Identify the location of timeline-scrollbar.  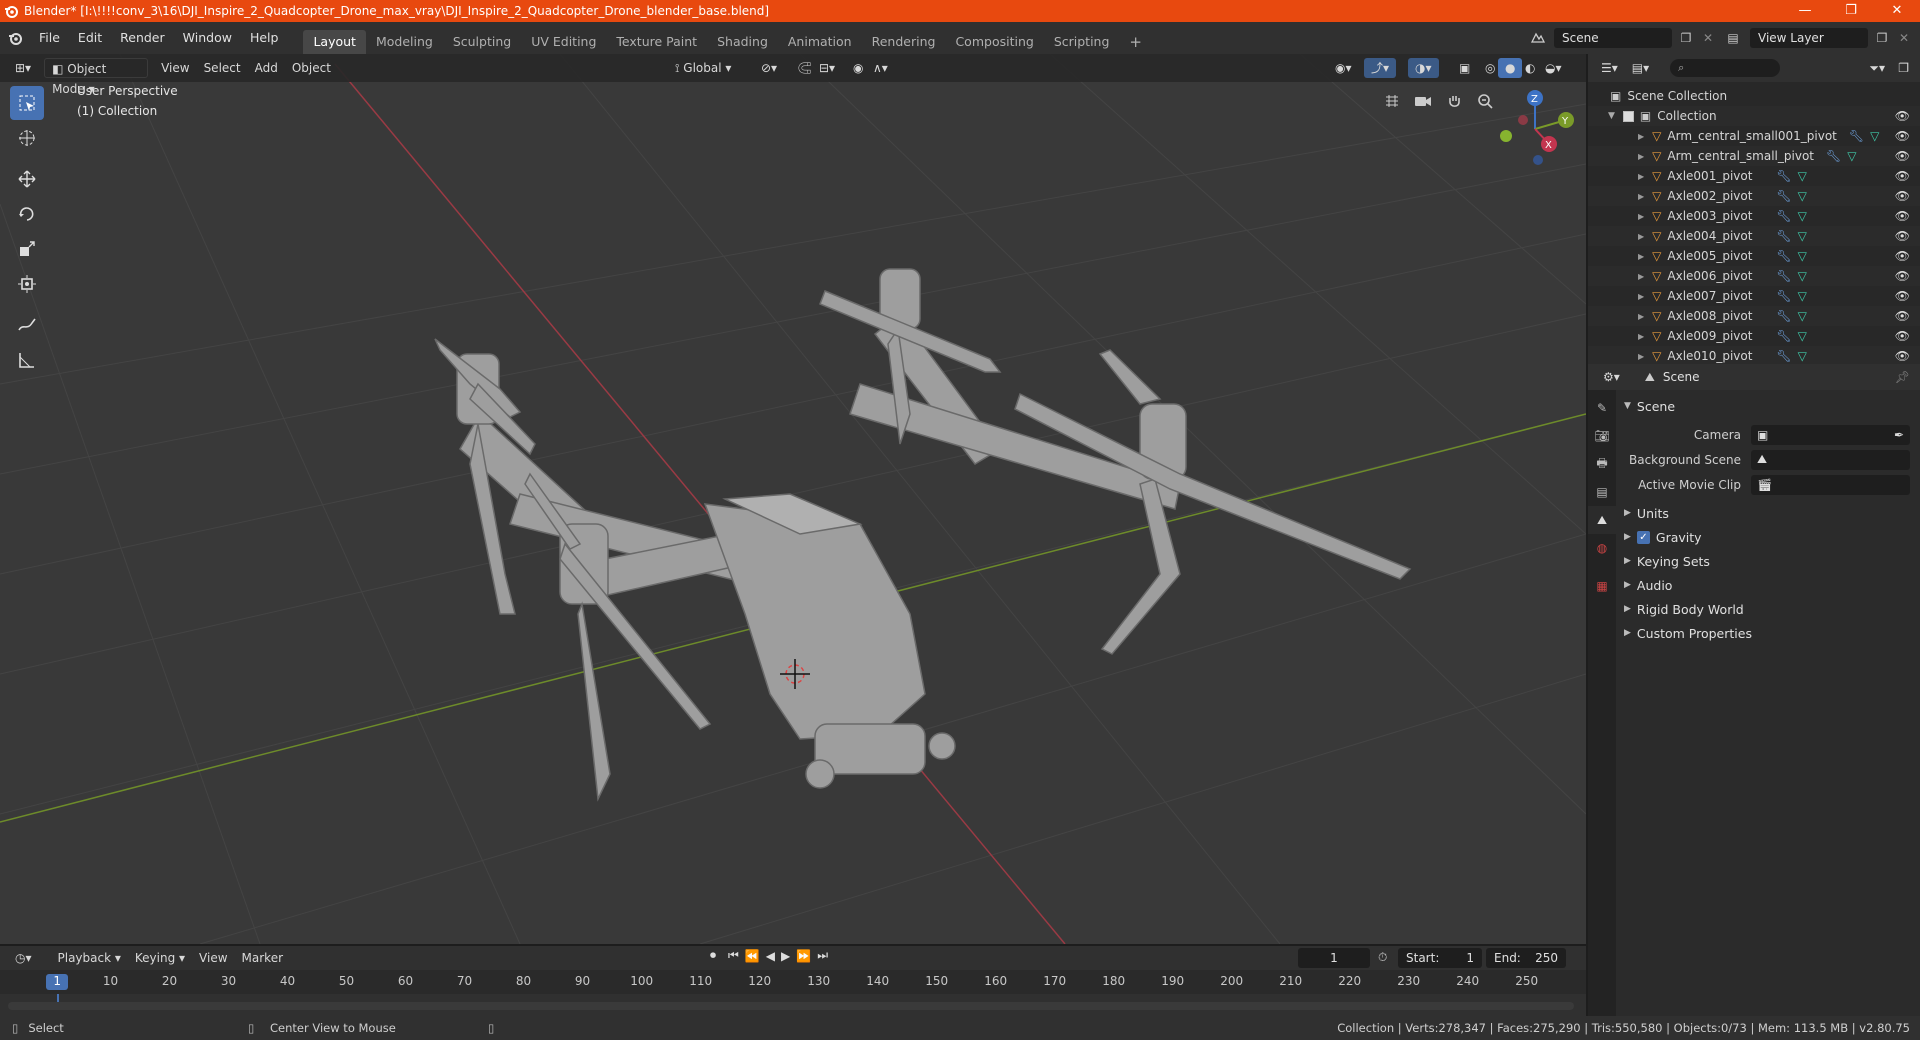
(791, 1006).